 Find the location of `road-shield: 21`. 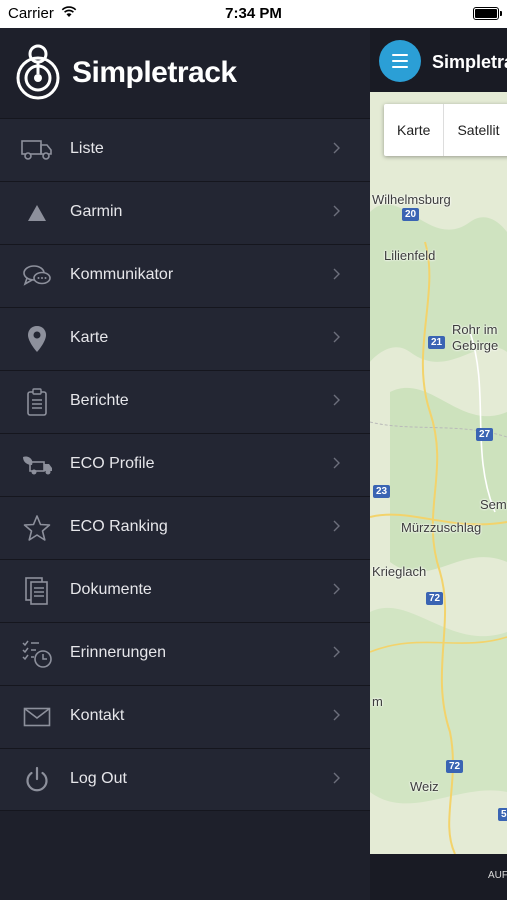

road-shield: 21 is located at coordinates (437, 342).